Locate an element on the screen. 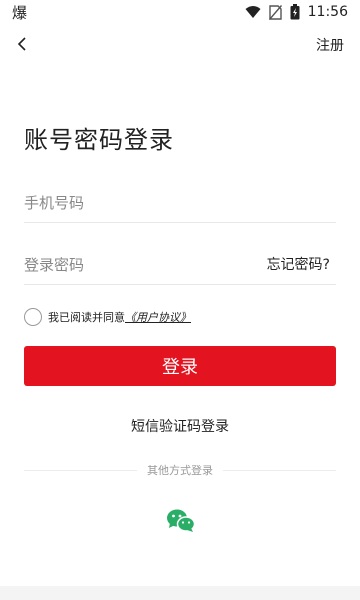 The image size is (360, 600). phone-input is located at coordinates (144, 203).